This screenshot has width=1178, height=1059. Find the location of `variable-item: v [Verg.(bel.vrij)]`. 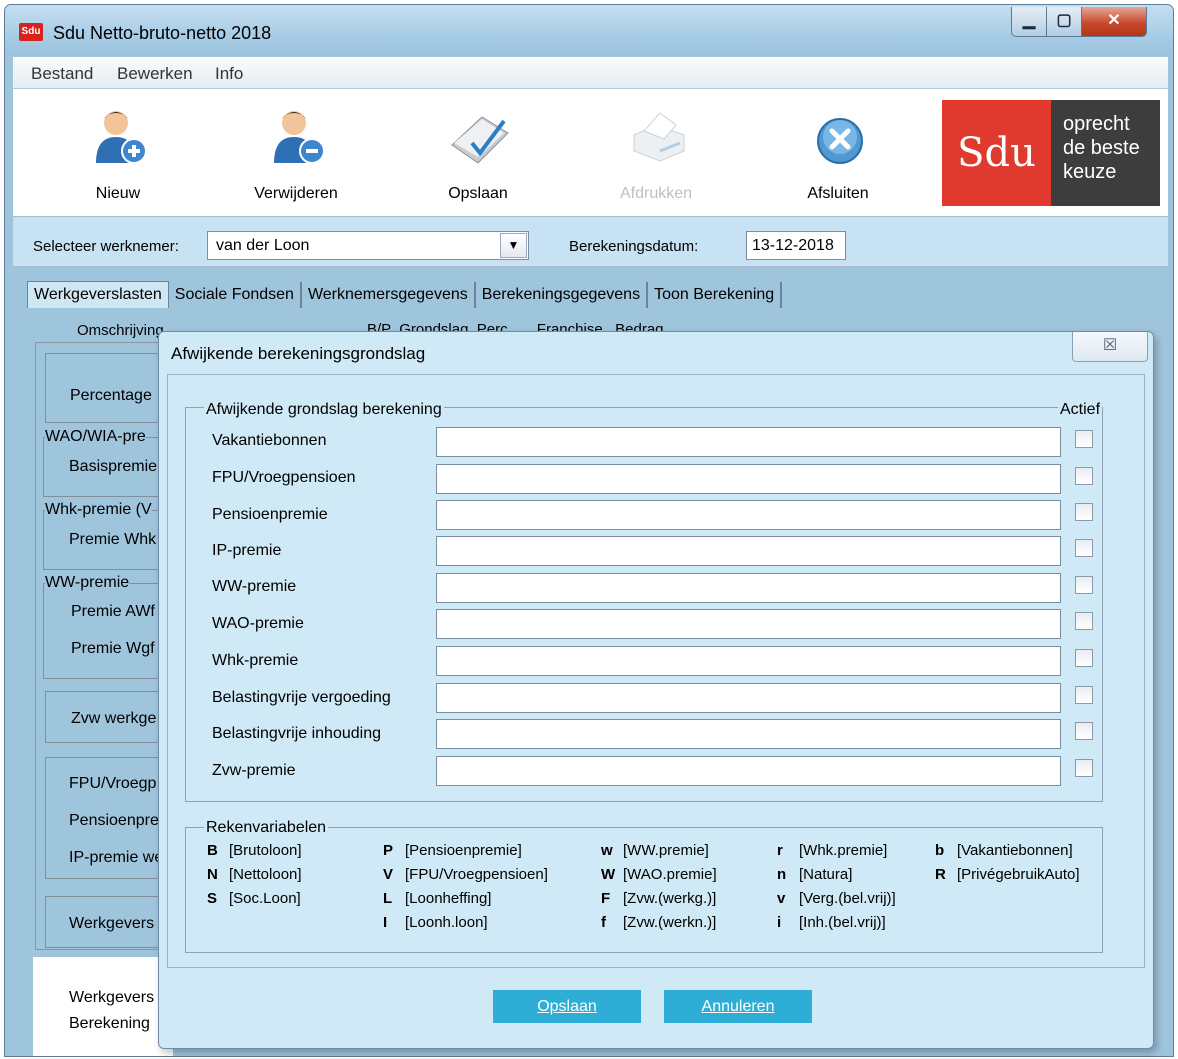

variable-item: v [Verg.(bel.vrij)] is located at coordinates (836, 898).